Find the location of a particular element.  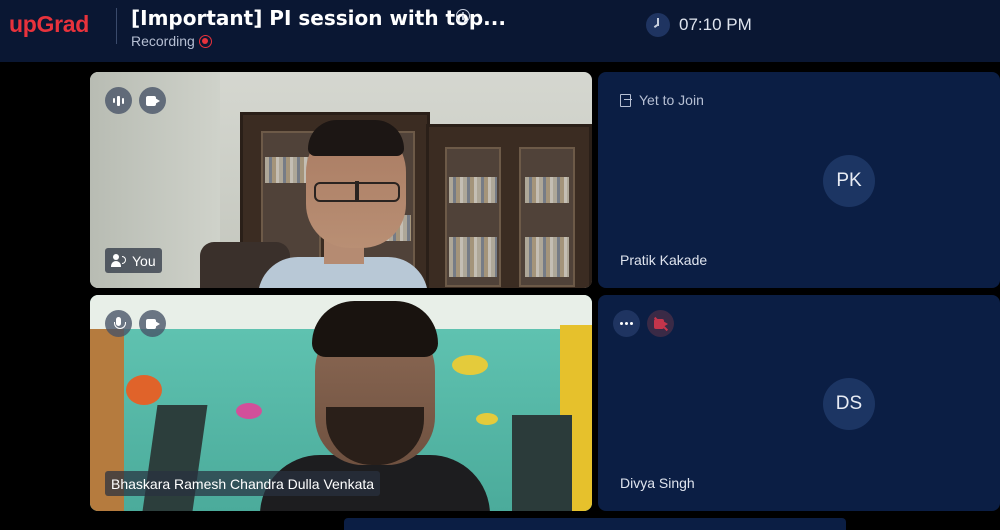

microphone-icon is located at coordinates (118, 323).